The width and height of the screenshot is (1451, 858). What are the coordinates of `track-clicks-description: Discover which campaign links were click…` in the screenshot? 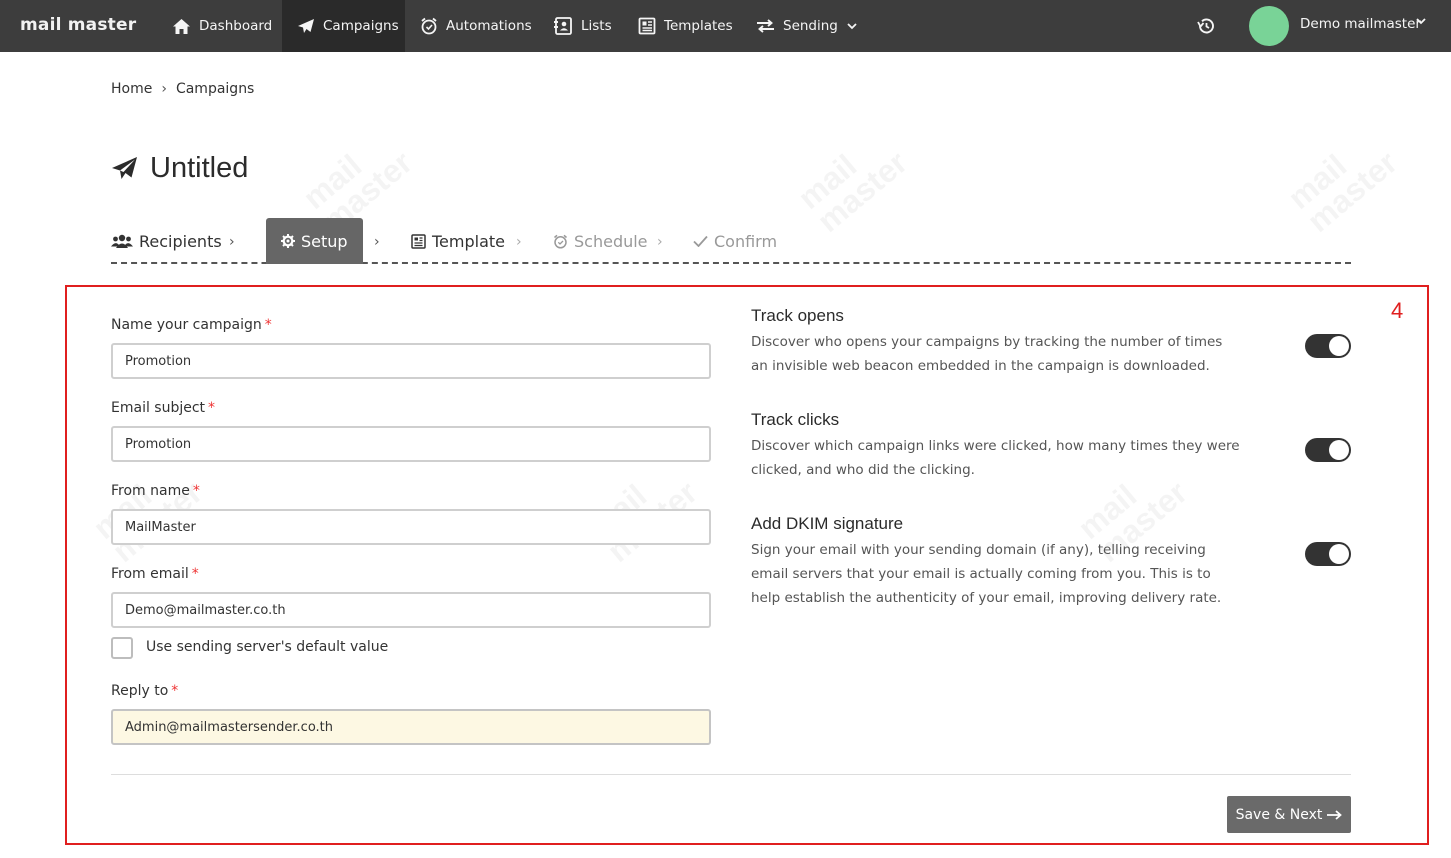 It's located at (995, 458).